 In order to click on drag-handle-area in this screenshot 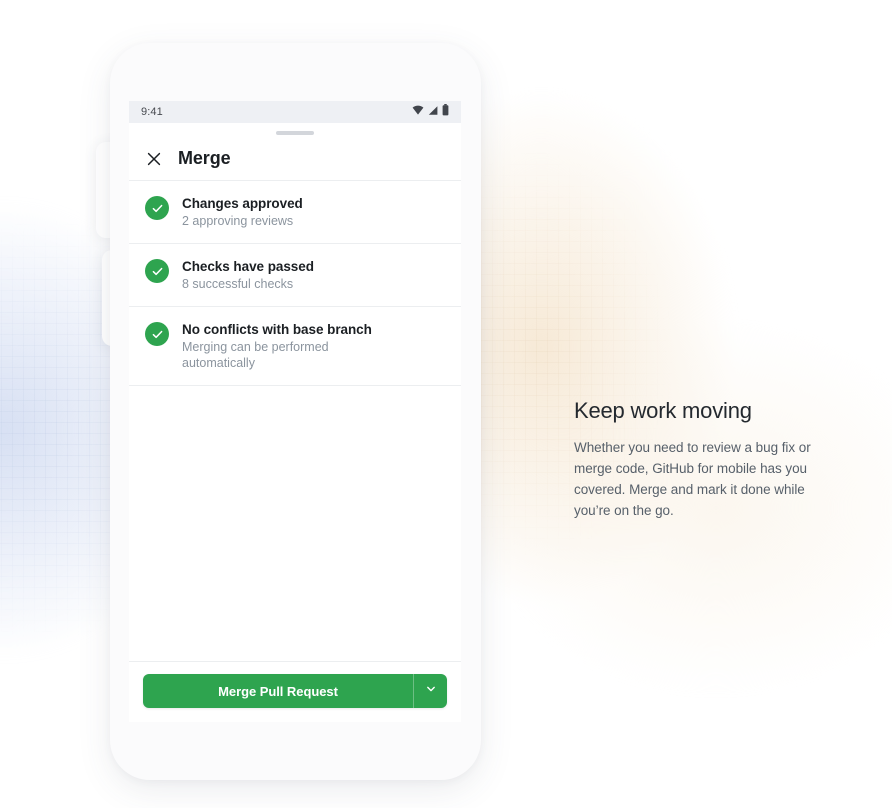, I will do `click(295, 130)`.